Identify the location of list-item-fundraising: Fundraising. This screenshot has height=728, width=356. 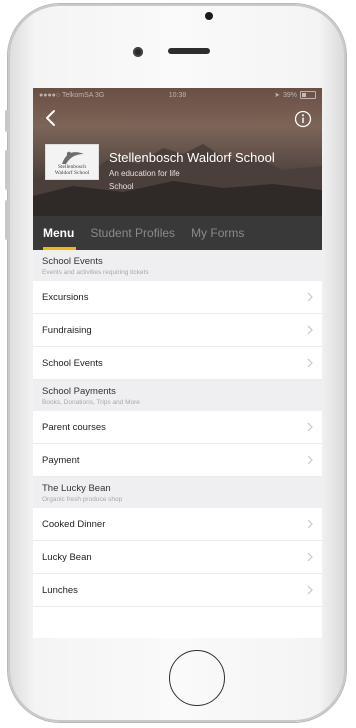
(177, 330).